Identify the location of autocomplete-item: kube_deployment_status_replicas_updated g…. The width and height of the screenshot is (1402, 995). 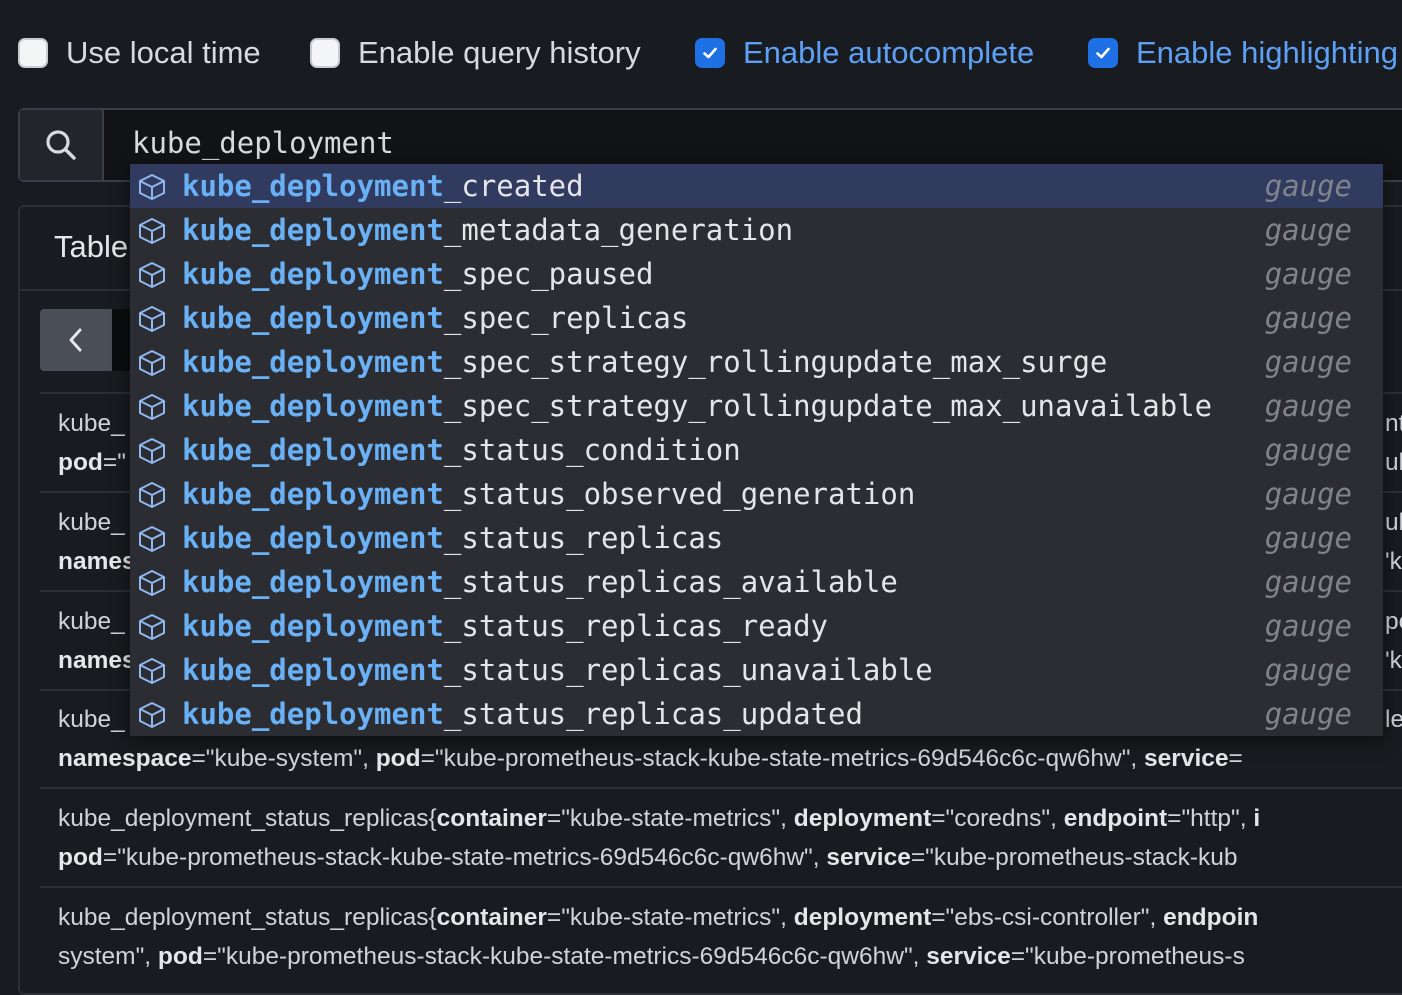
(756, 714).